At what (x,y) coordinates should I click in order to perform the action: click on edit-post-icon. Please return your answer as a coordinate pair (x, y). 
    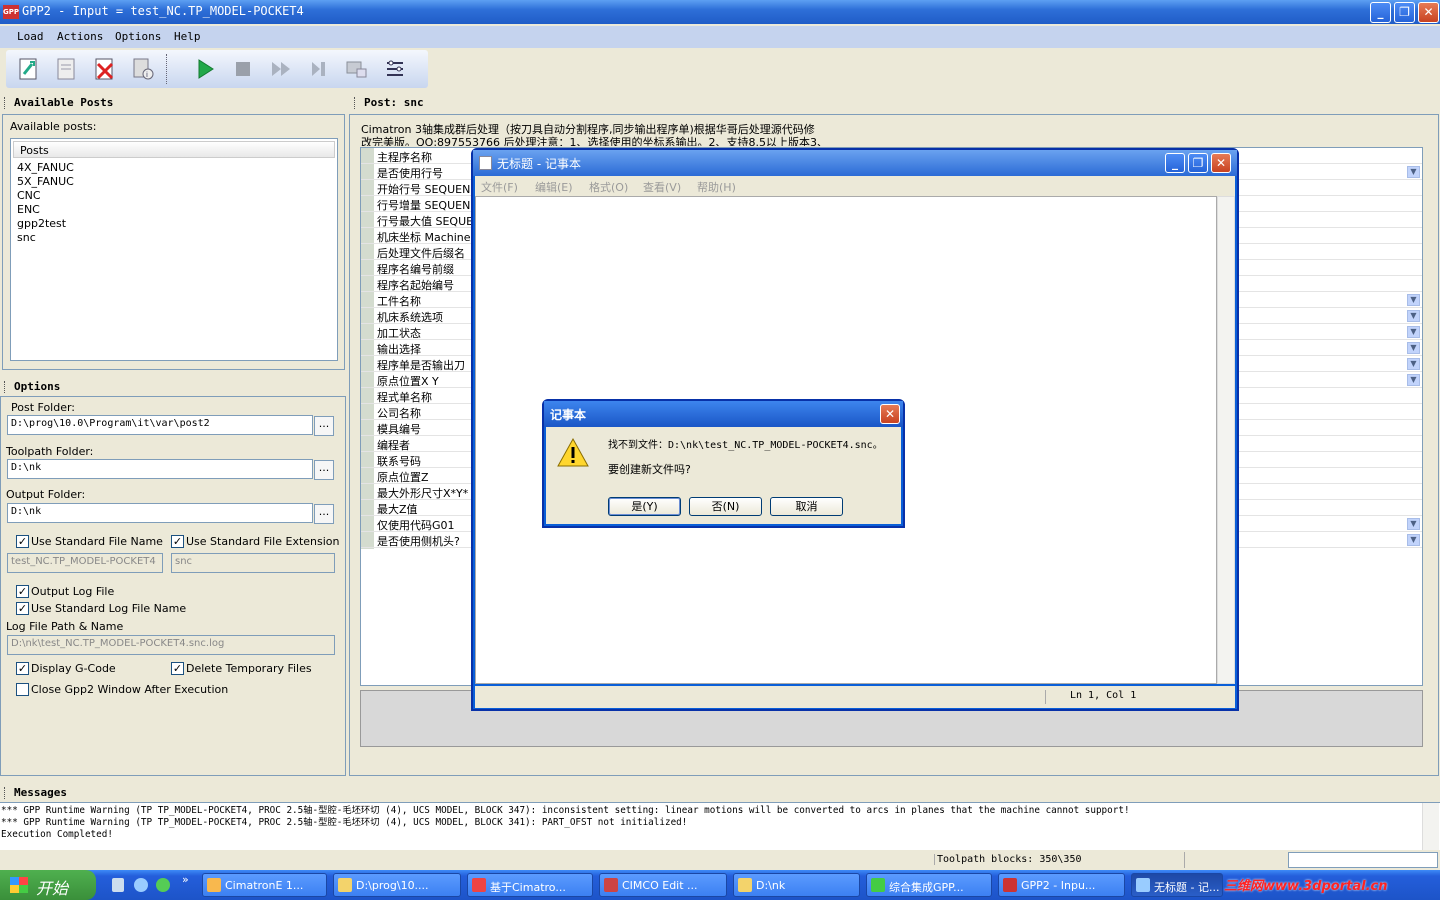
    Looking at the image, I should click on (67, 69).